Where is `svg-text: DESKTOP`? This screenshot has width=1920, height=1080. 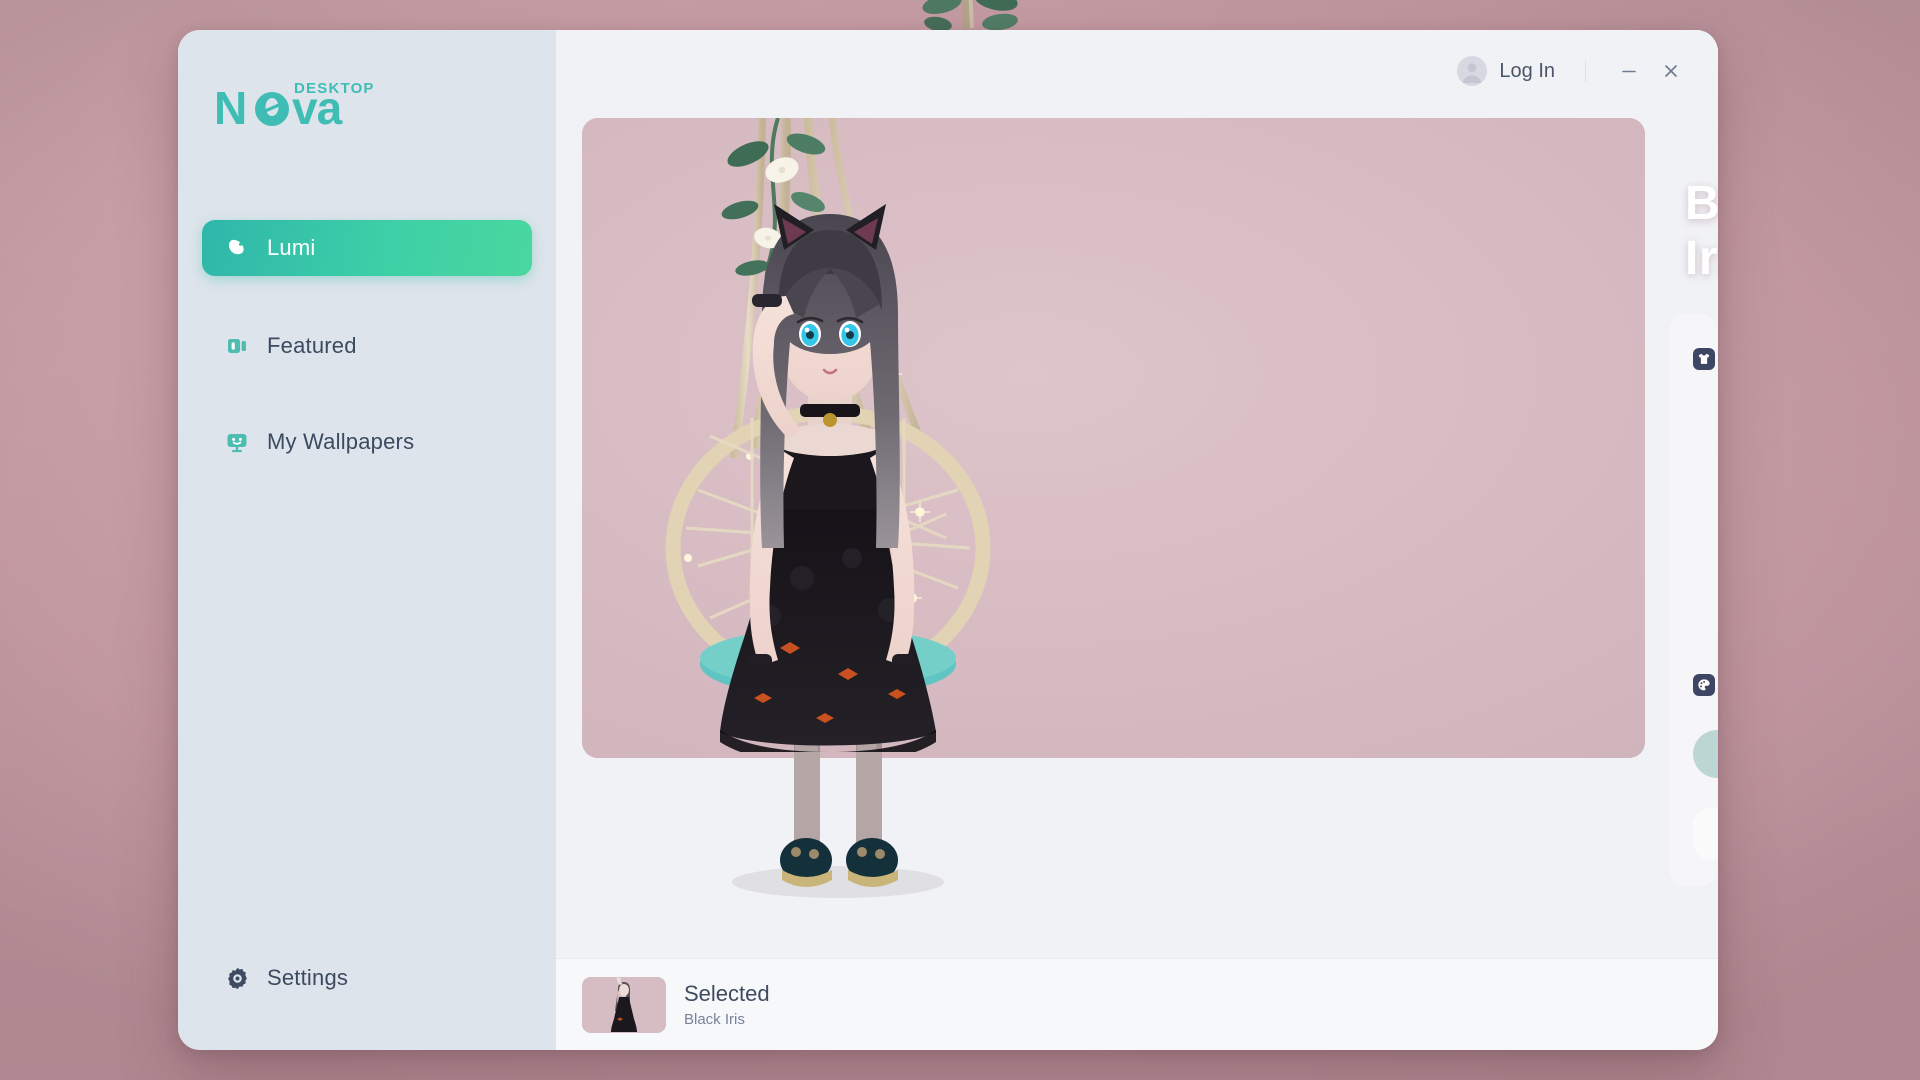
svg-text: DESKTOP is located at coordinates (334, 88).